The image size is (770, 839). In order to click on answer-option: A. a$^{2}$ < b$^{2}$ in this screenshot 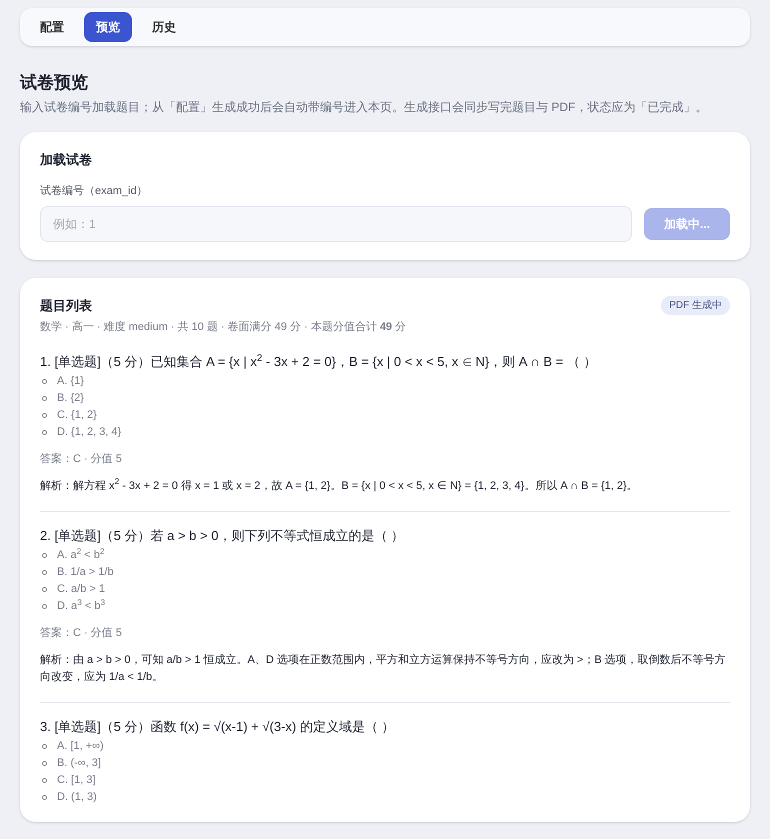, I will do `click(80, 555)`.